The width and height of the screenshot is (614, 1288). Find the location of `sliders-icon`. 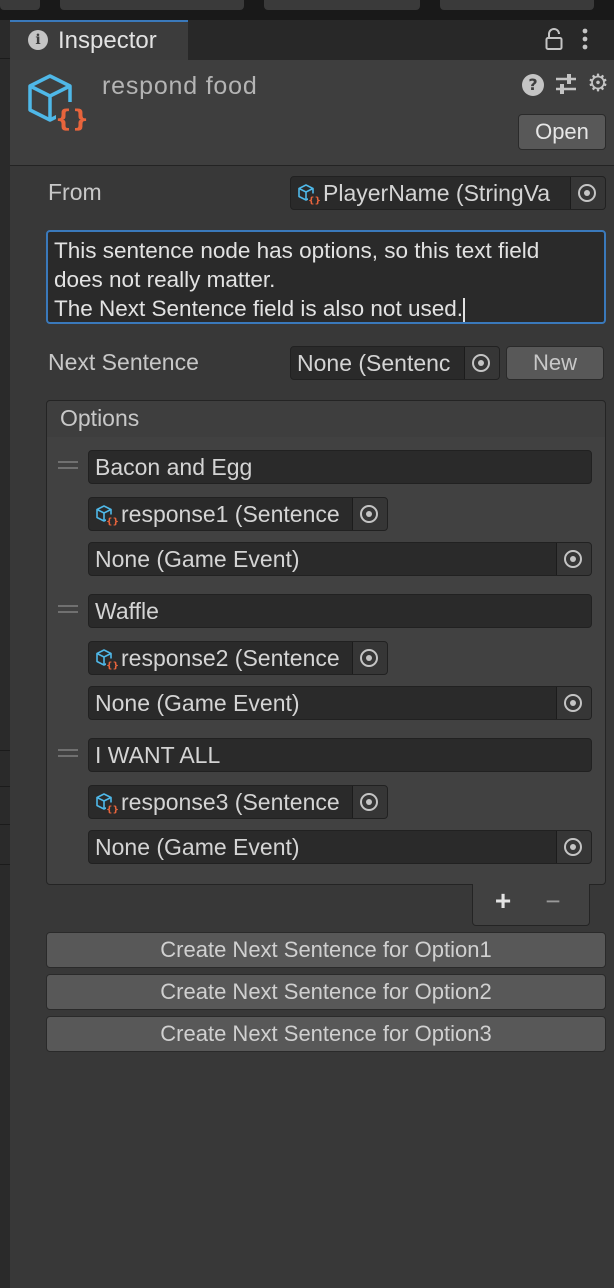

sliders-icon is located at coordinates (566, 84).